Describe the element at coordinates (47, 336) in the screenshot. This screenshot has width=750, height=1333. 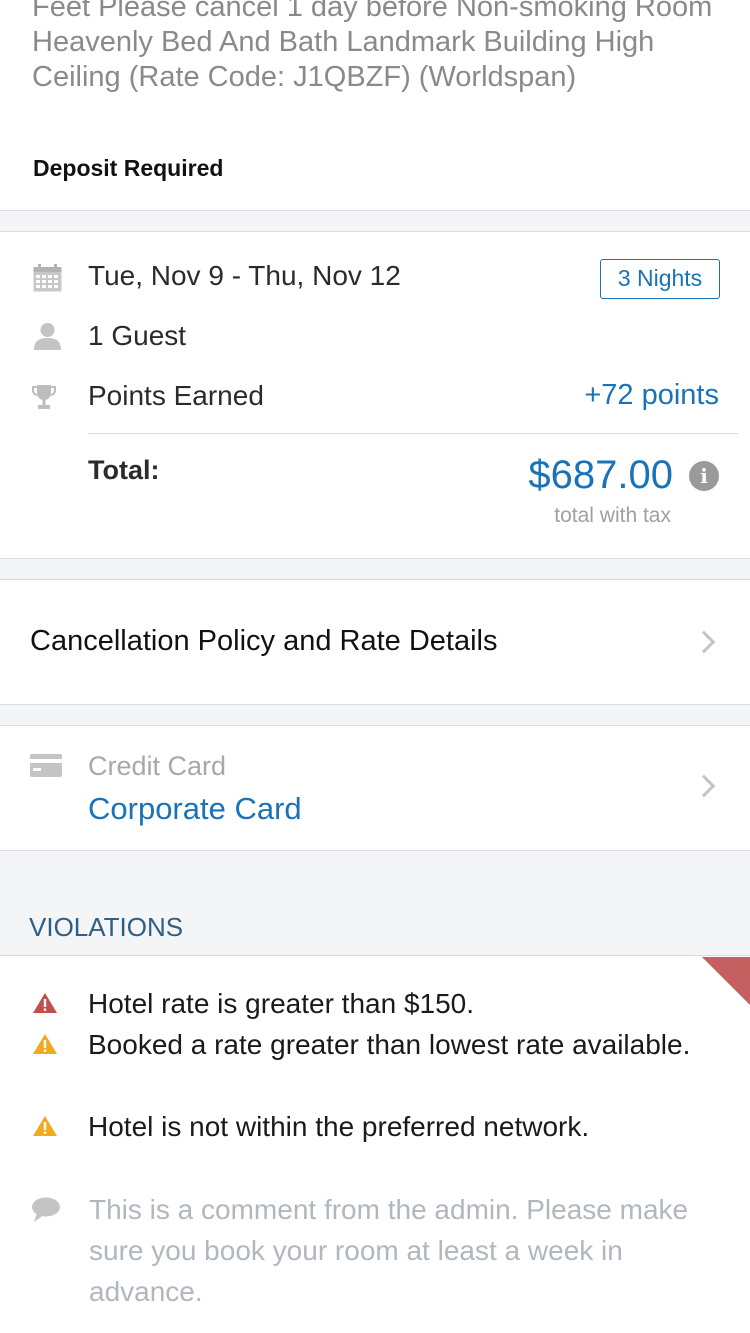
I see `person-icon` at that location.